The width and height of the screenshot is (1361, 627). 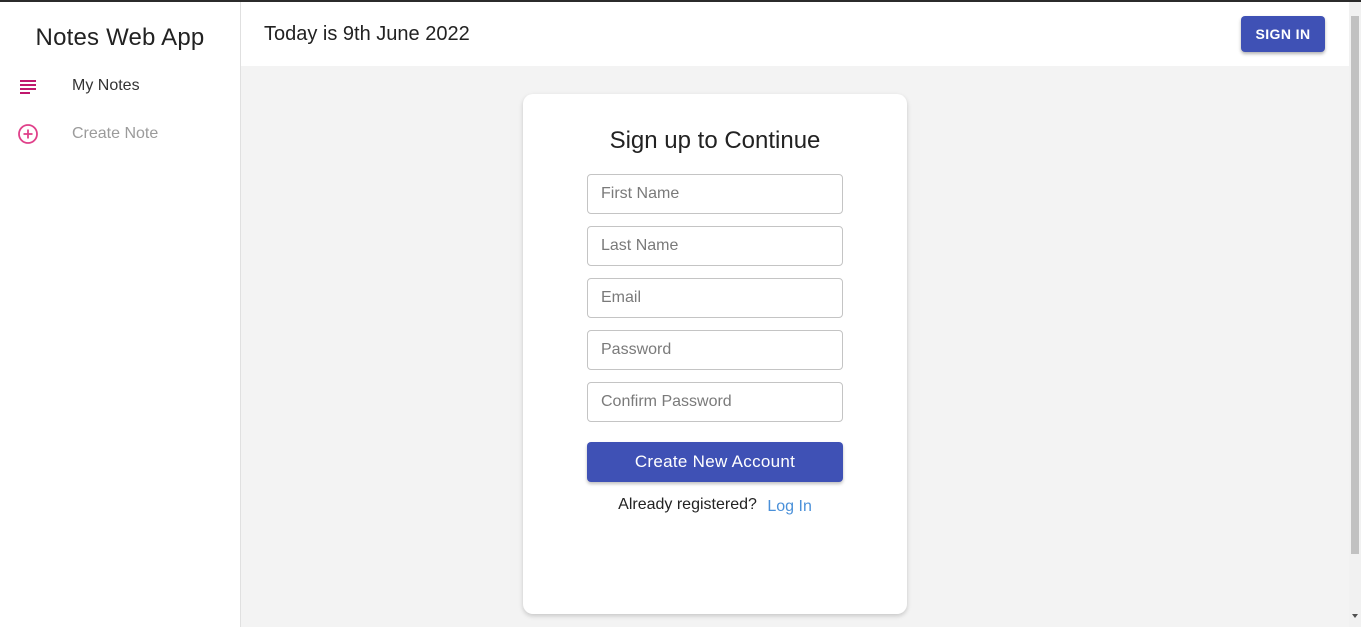 I want to click on notes-list-icon, so click(x=28, y=86).